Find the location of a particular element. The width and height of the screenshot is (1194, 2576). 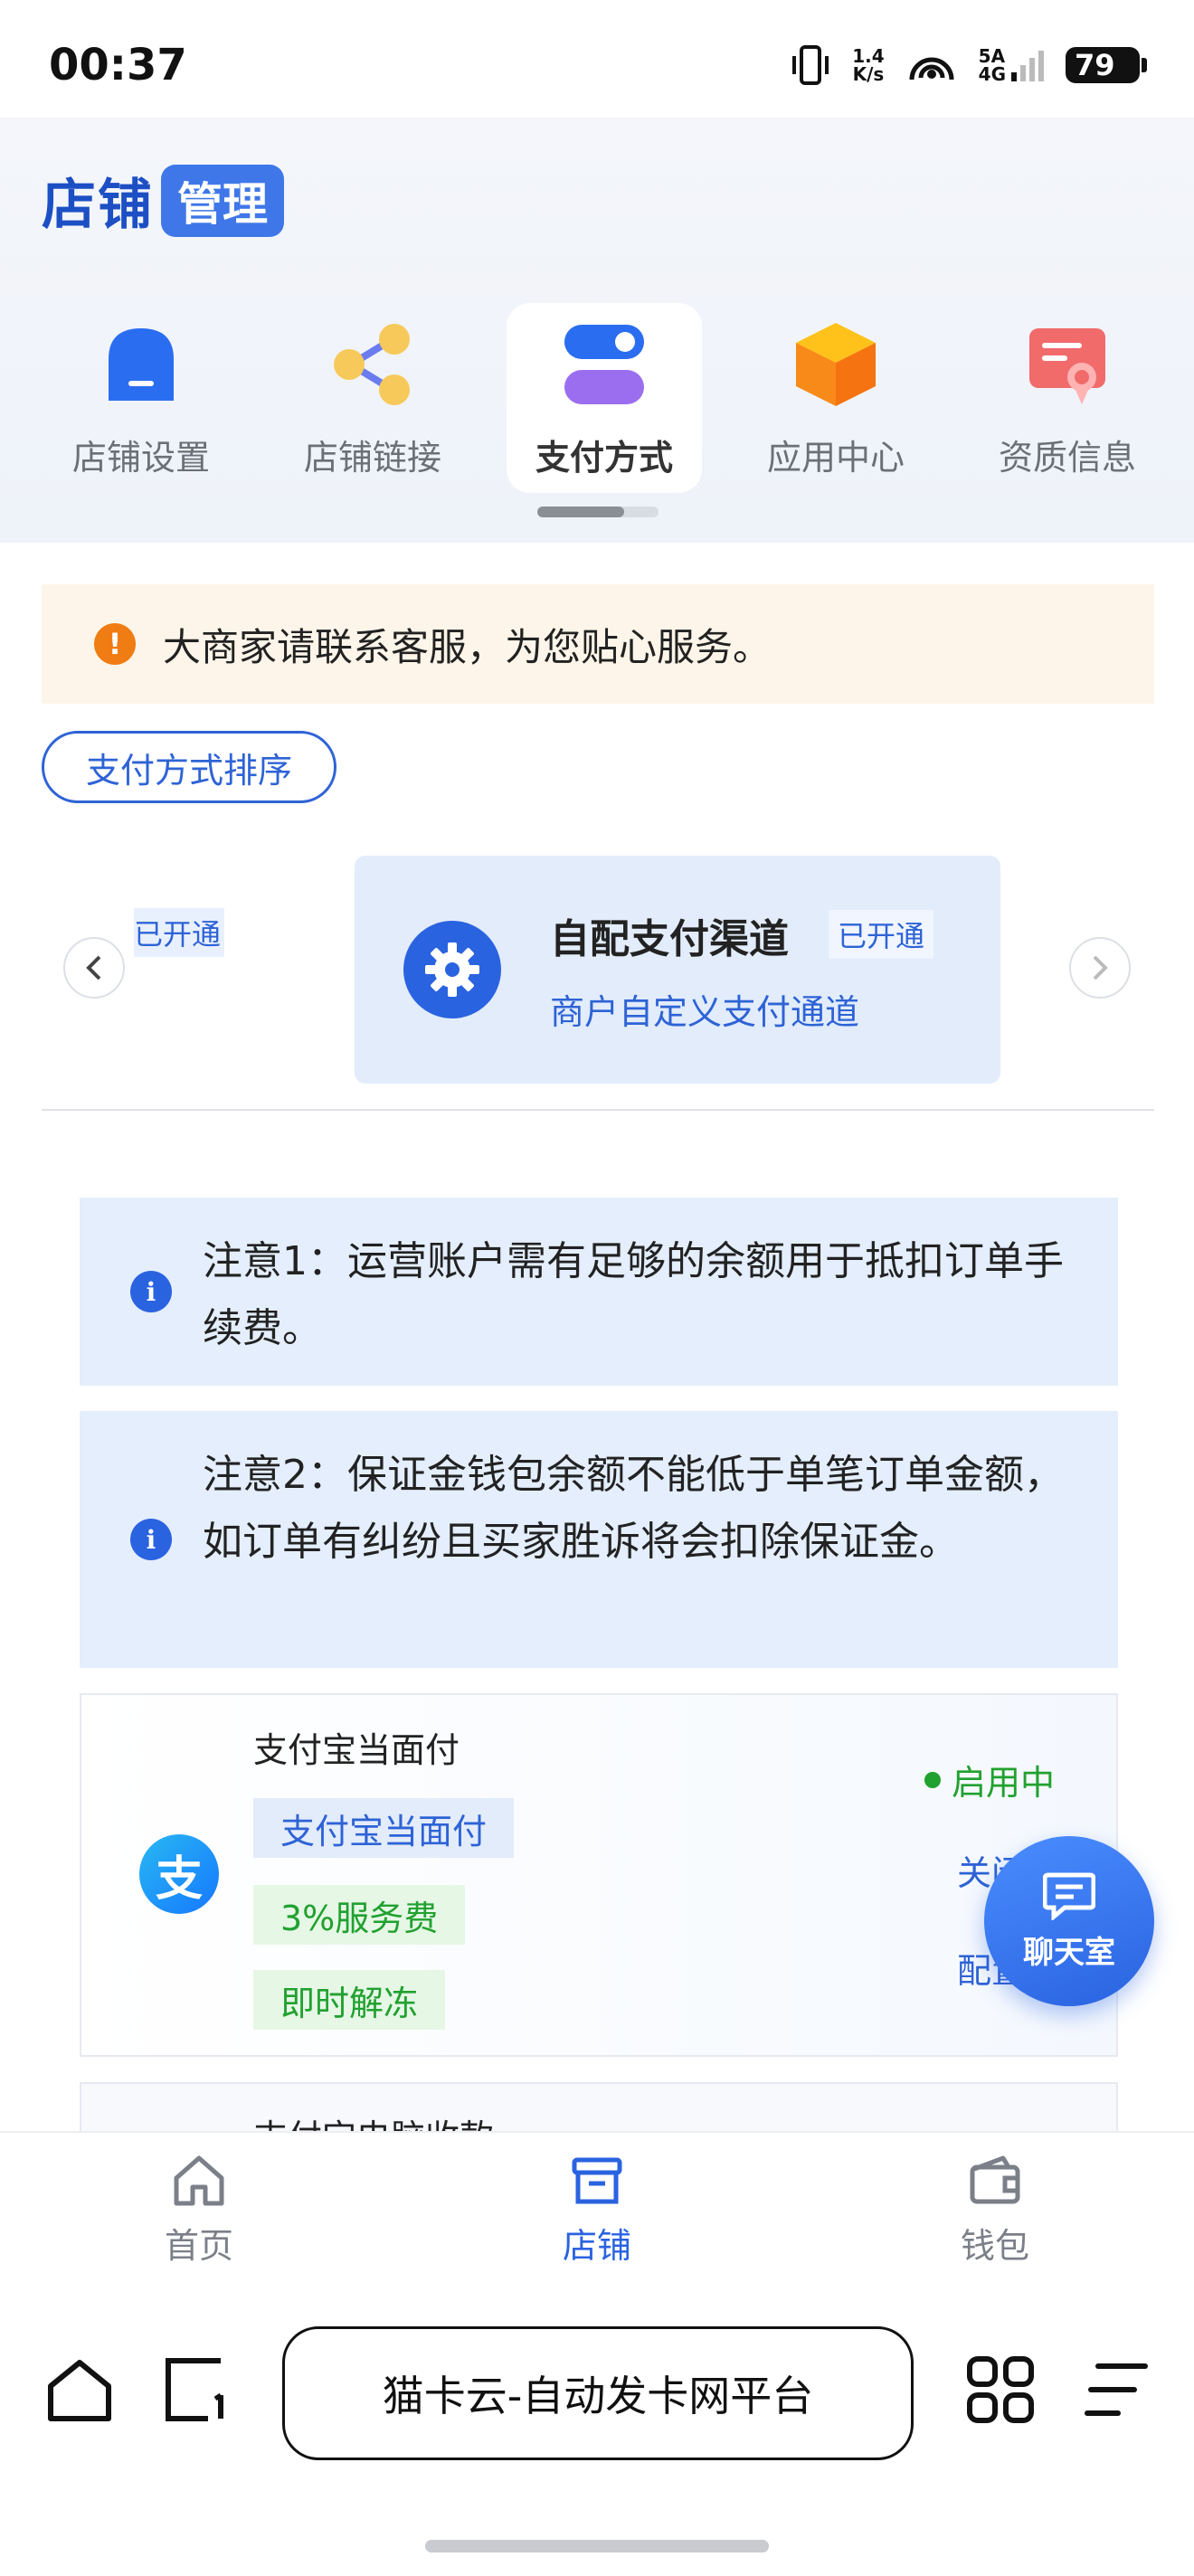

alipay-icon: 支 is located at coordinates (179, 1874).